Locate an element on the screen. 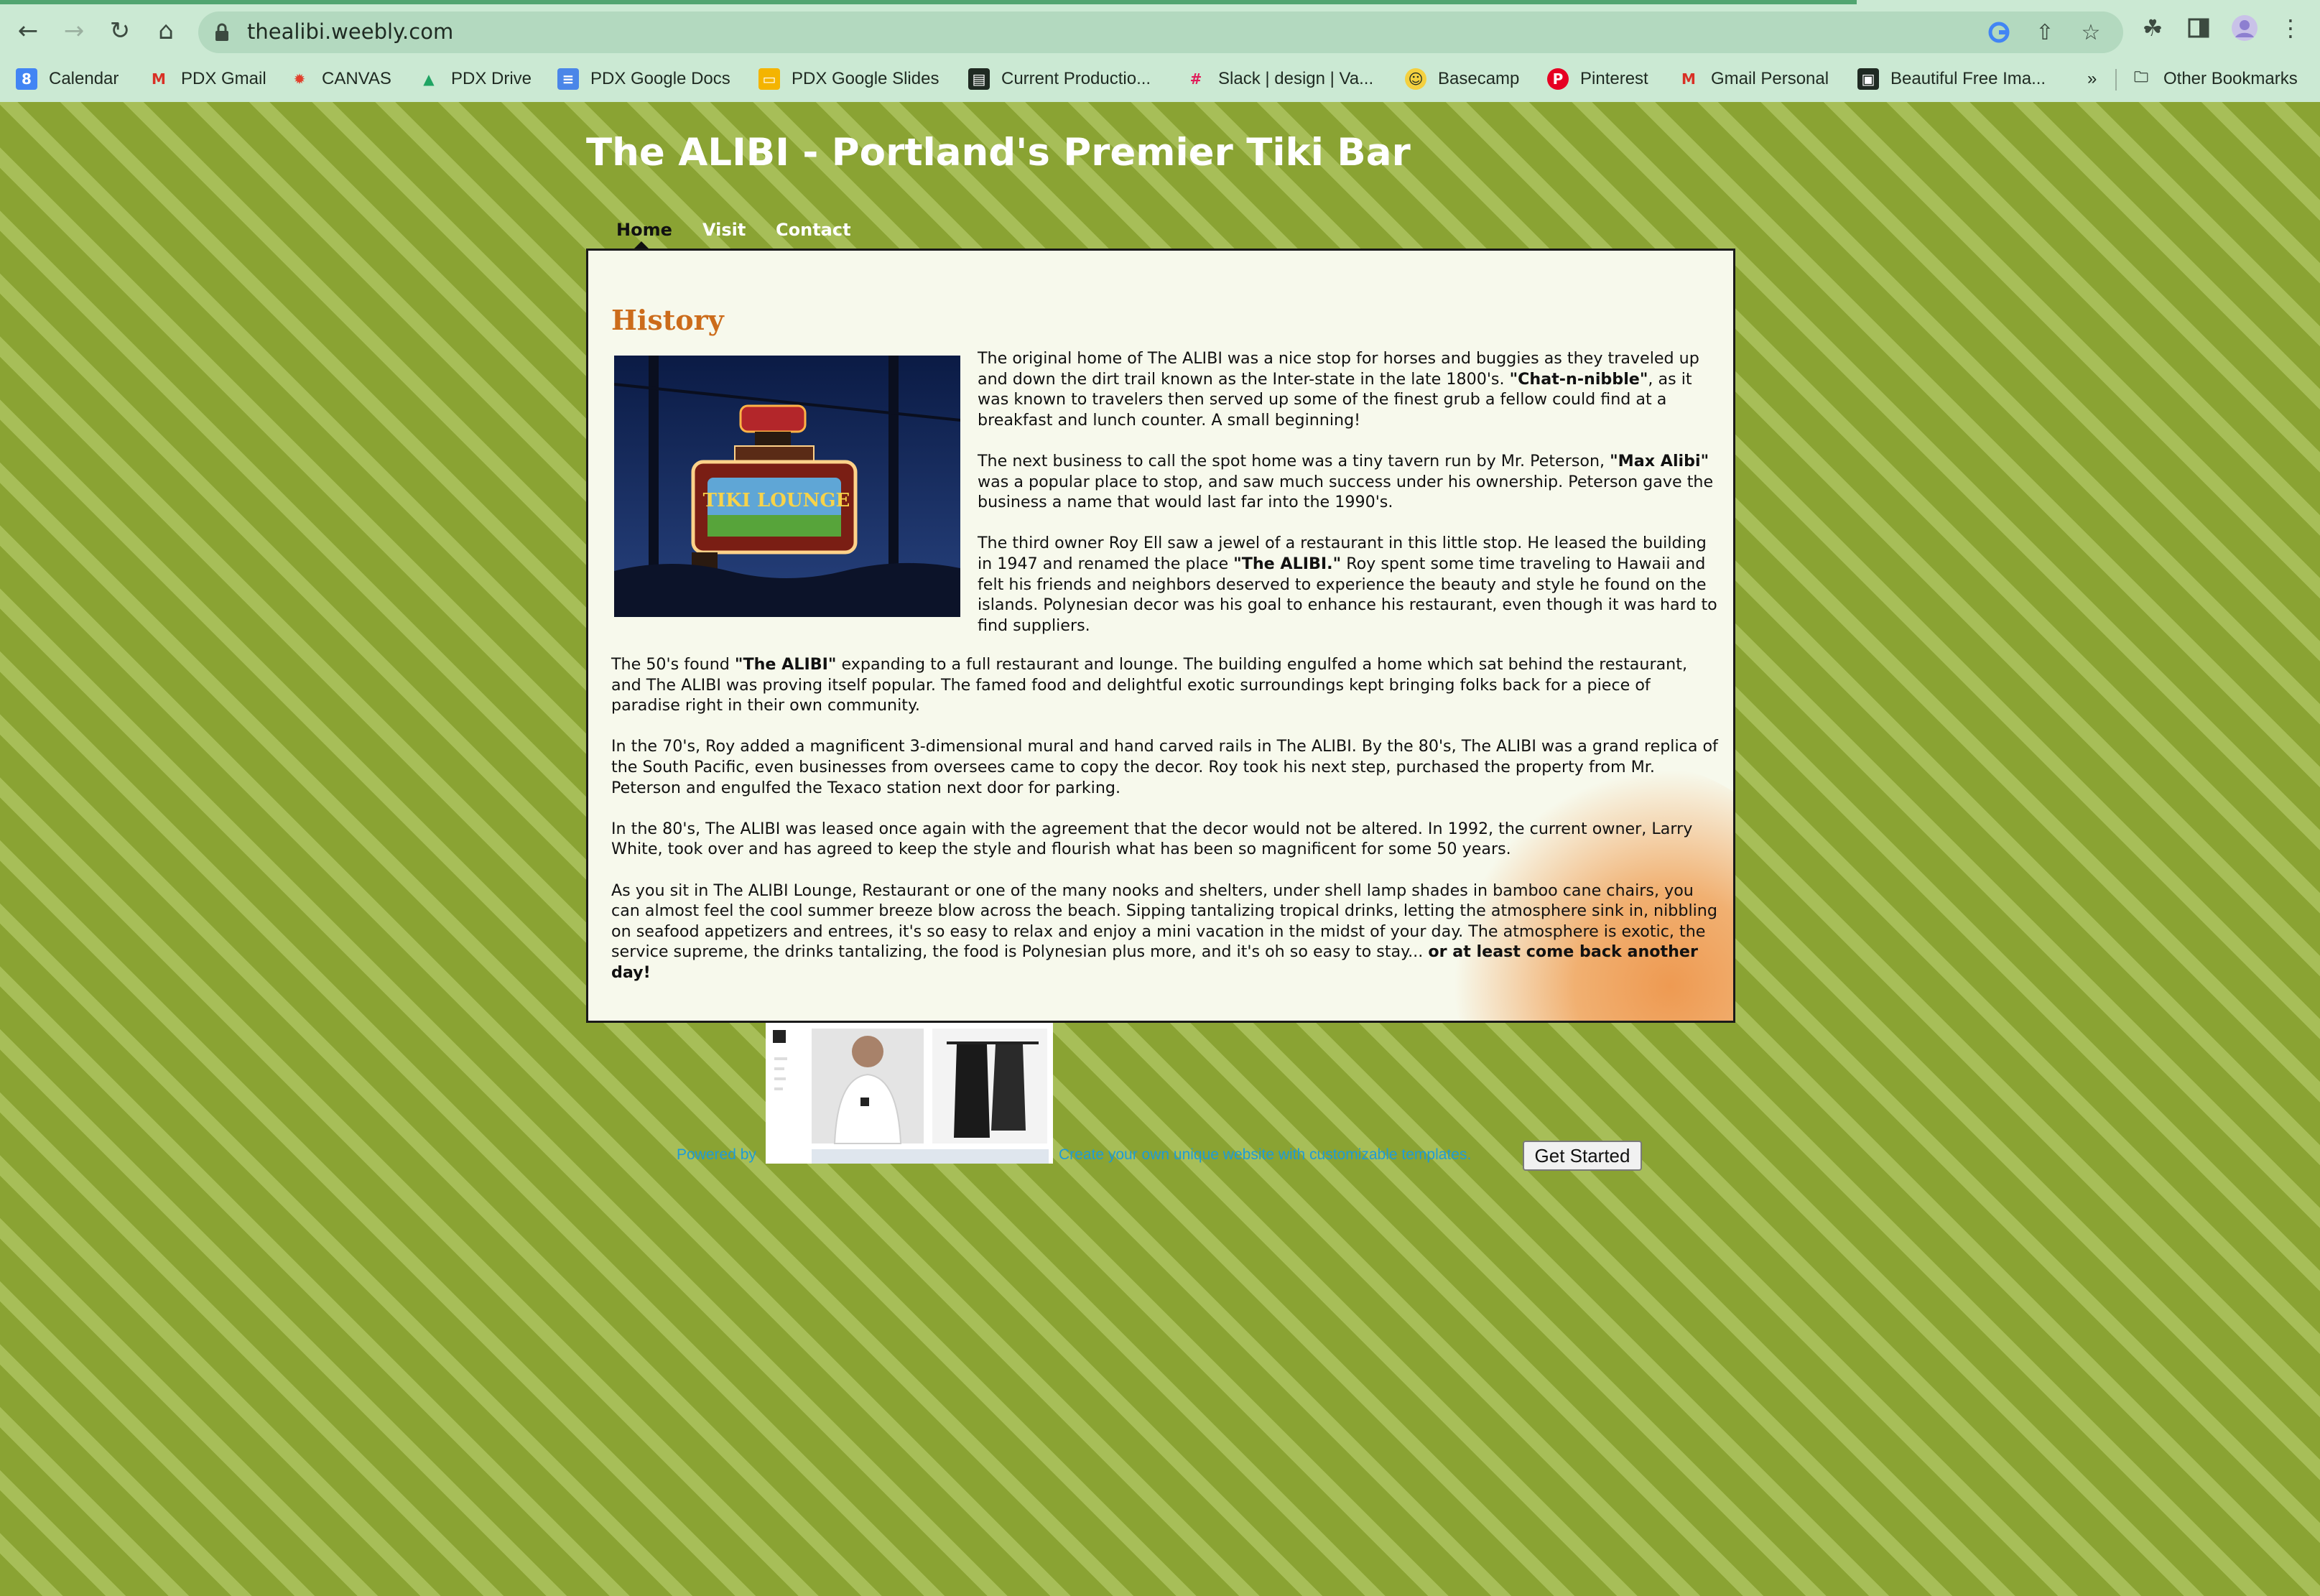 The height and width of the screenshot is (1596, 2320). google-lens-icon is located at coordinates (1999, 32).